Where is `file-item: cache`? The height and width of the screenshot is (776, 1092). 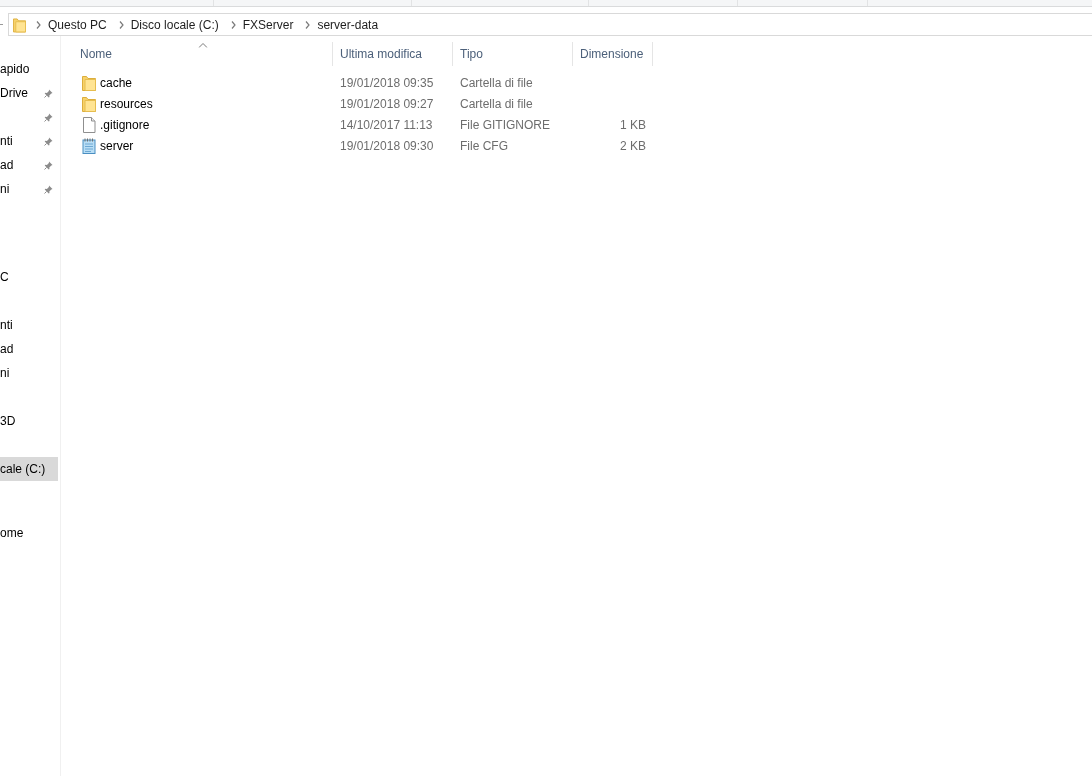 file-item: cache is located at coordinates (203, 82).